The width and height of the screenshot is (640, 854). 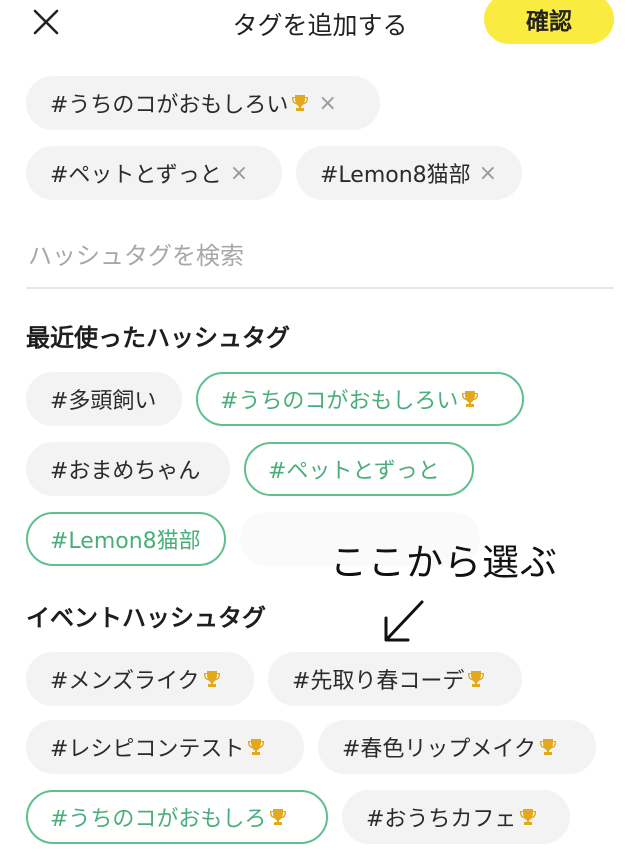 I want to click on tag-label: #おうちカフェ, so click(x=441, y=819).